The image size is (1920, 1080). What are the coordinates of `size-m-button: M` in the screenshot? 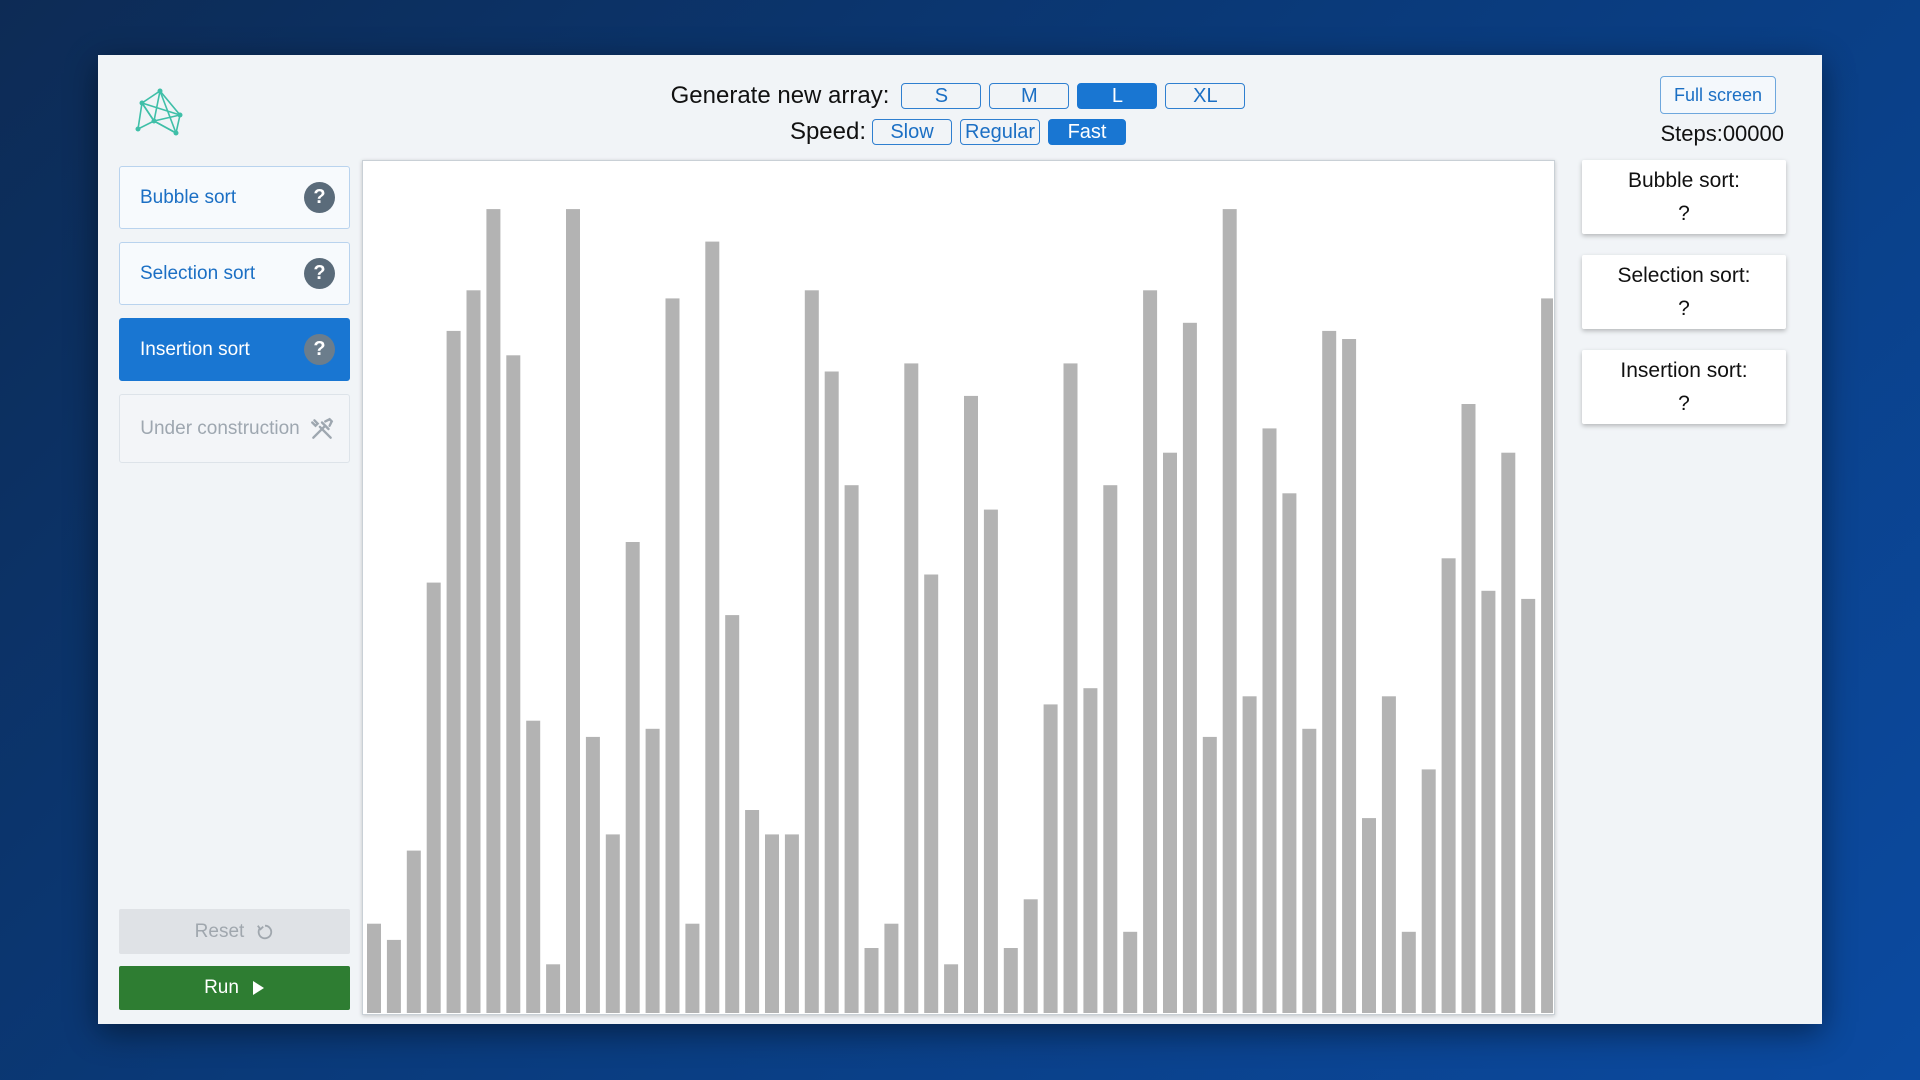 It's located at (1029, 96).